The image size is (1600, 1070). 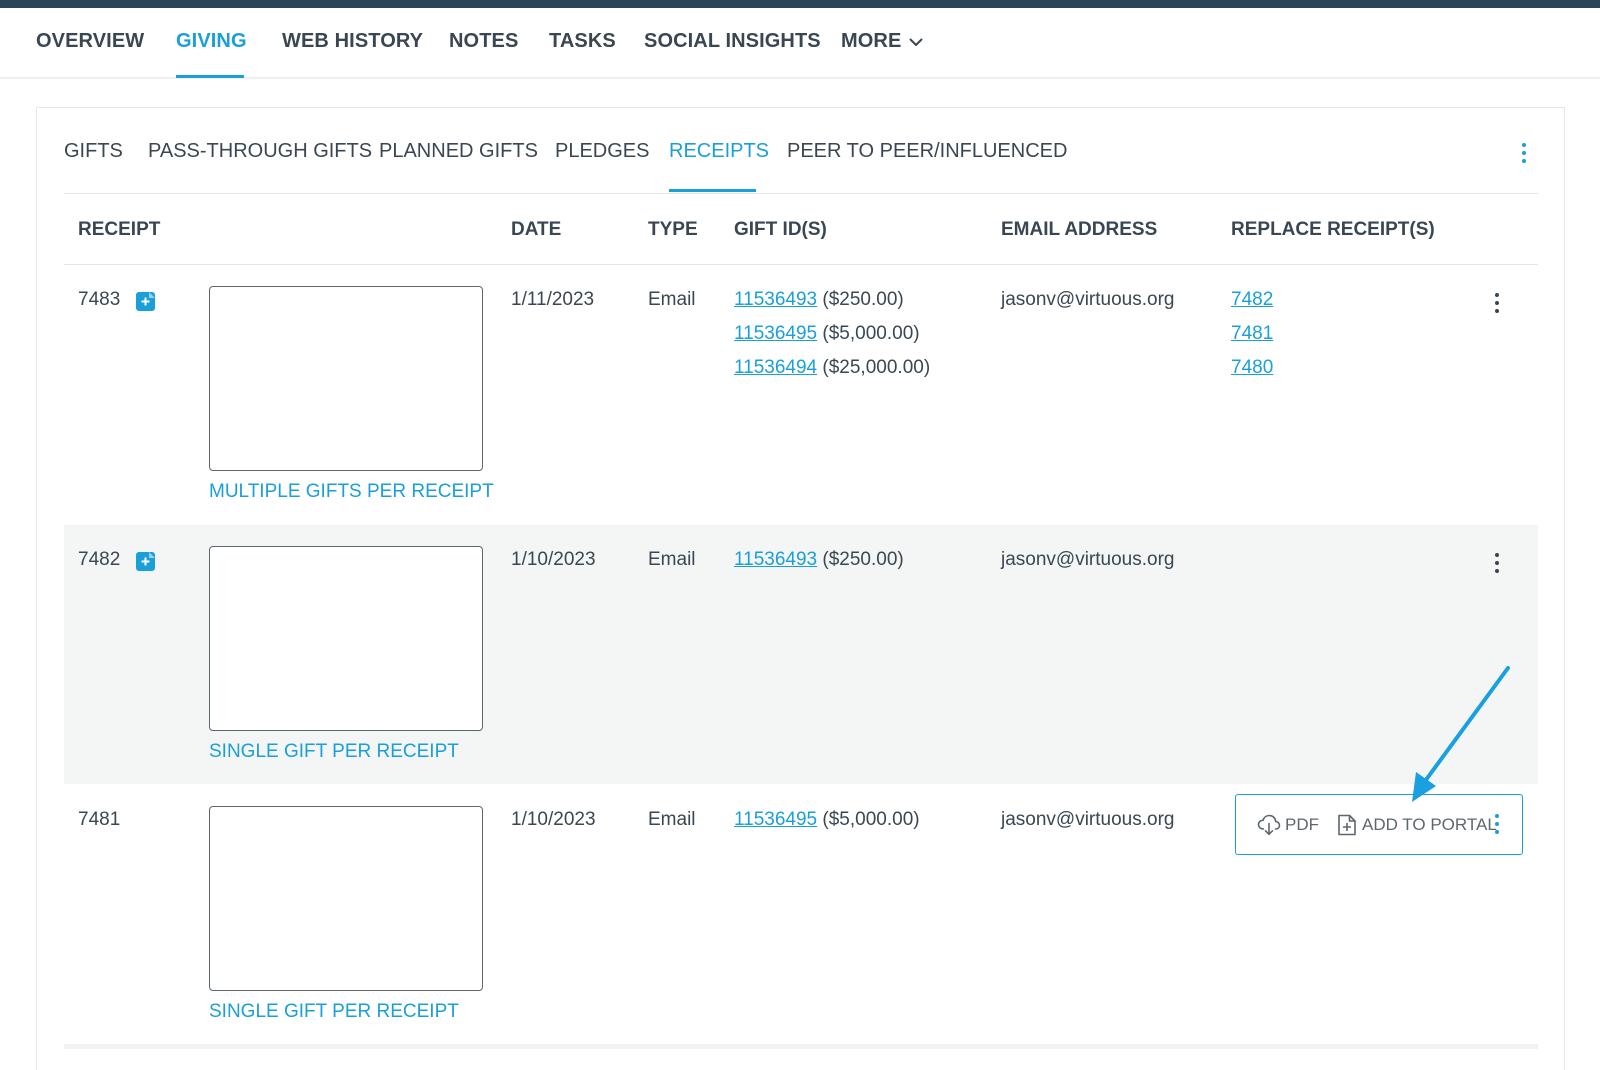 I want to click on receipt-template-link: MULTIPLE GIFTS PER RECEIPT, so click(x=351, y=492).